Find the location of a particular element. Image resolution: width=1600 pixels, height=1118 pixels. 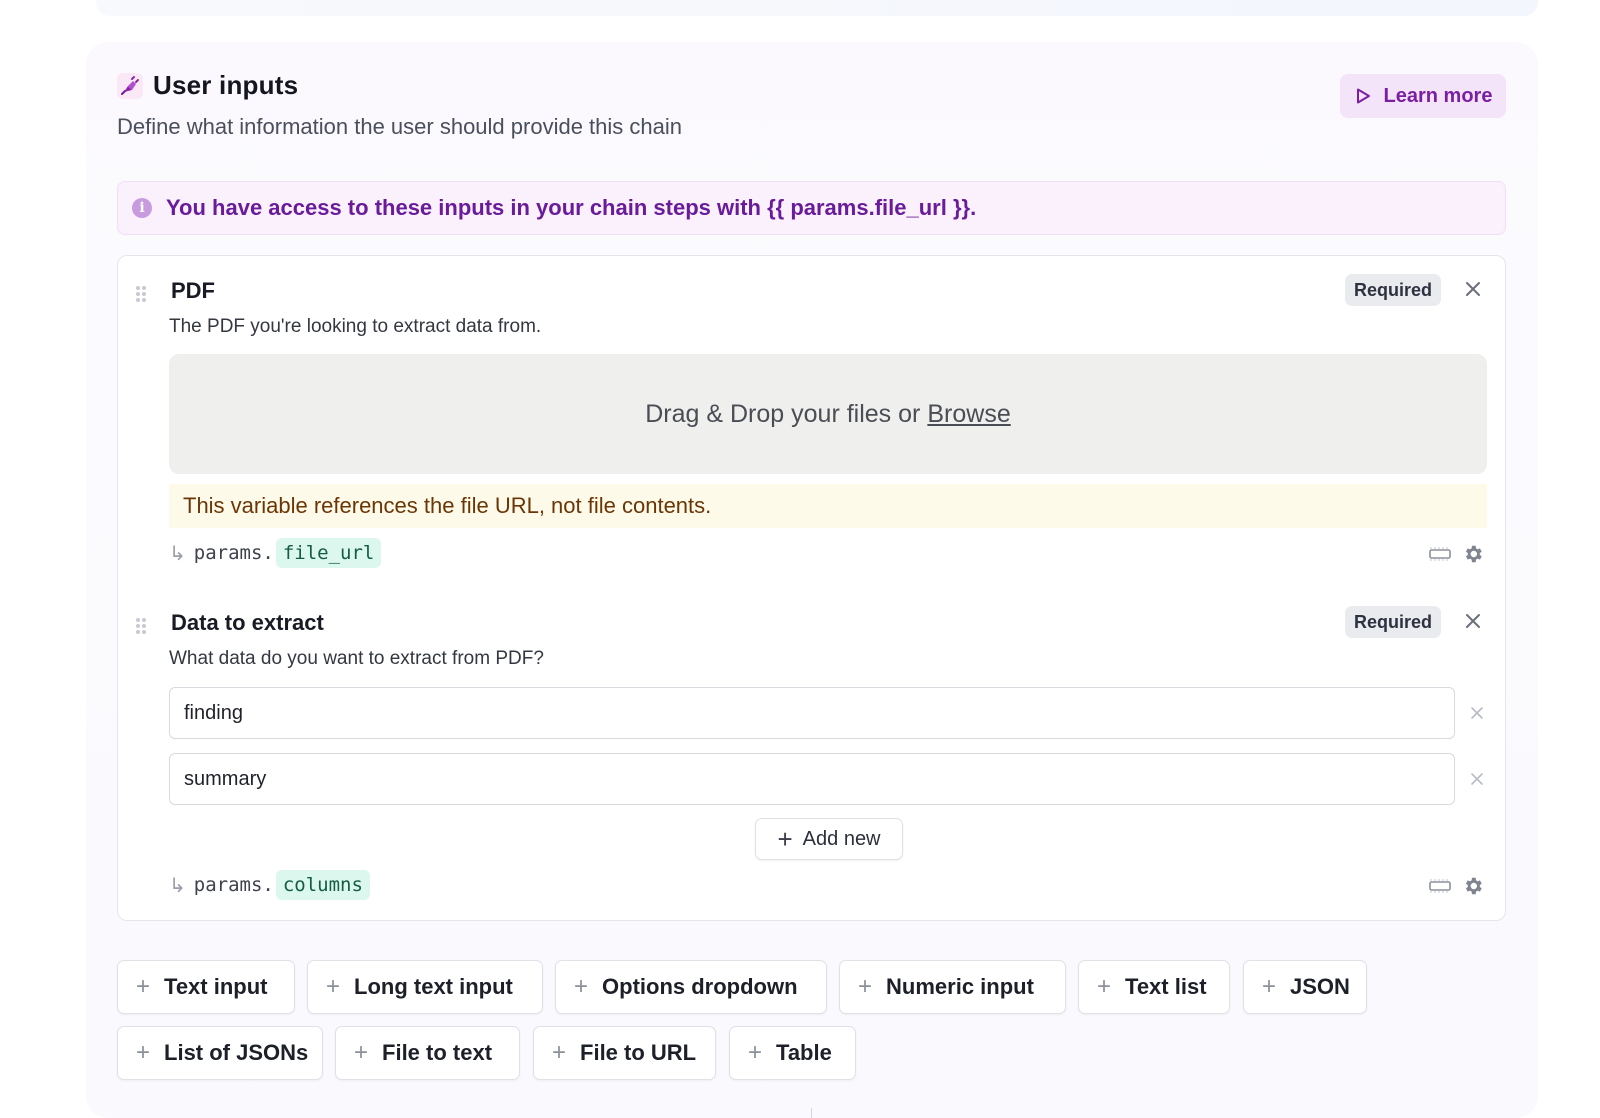

learn-more-label: Learn more is located at coordinates (1438, 95).